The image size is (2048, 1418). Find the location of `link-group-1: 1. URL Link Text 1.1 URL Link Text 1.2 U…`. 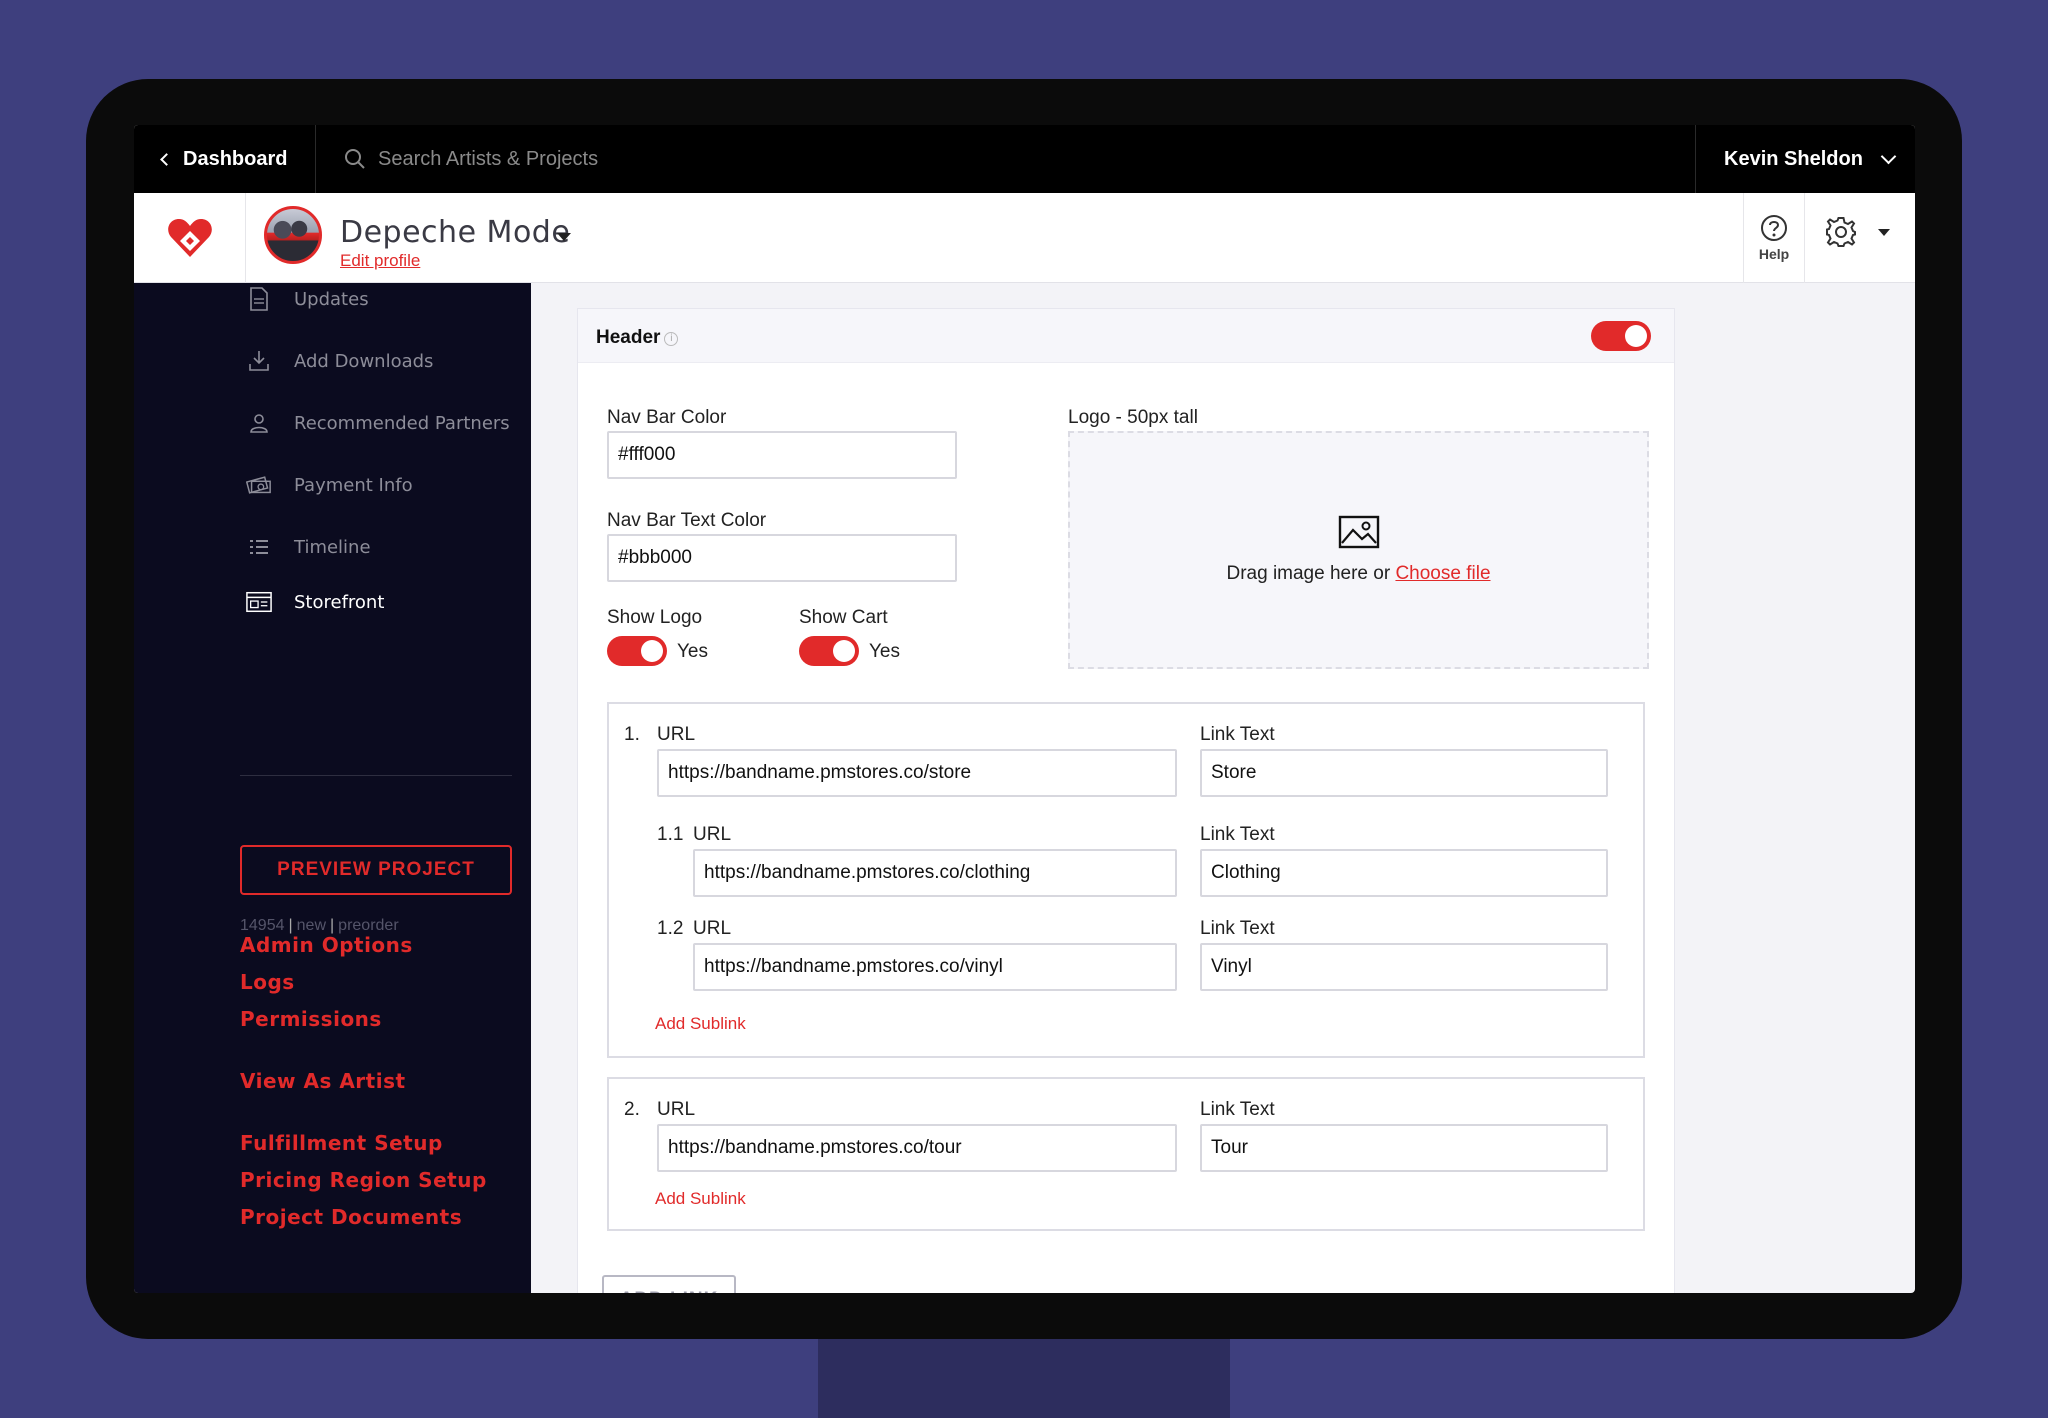

link-group-1: 1. URL Link Text 1.1 URL Link Text 1.2 U… is located at coordinates (1126, 880).